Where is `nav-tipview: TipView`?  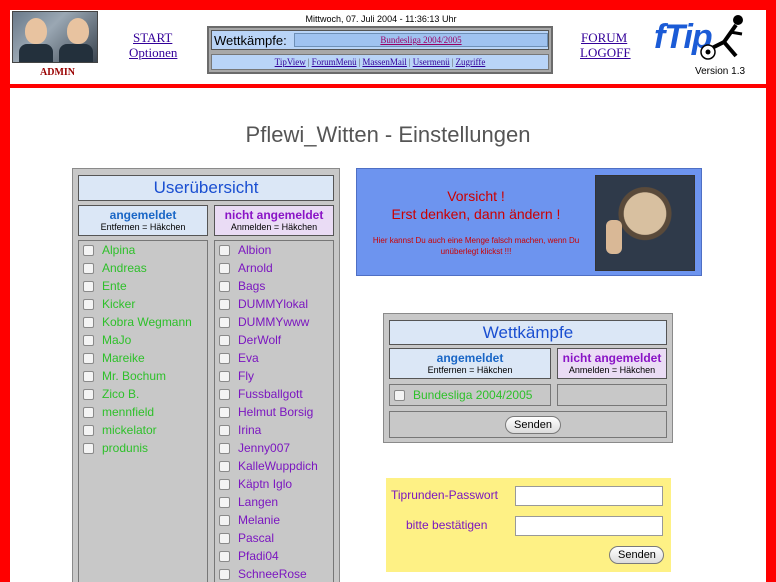 nav-tipview: TipView is located at coordinates (290, 62).